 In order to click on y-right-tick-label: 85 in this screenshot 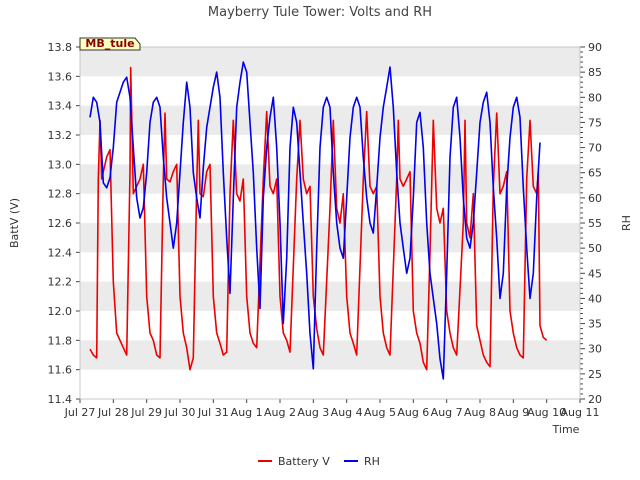, I will do `click(595, 72)`.